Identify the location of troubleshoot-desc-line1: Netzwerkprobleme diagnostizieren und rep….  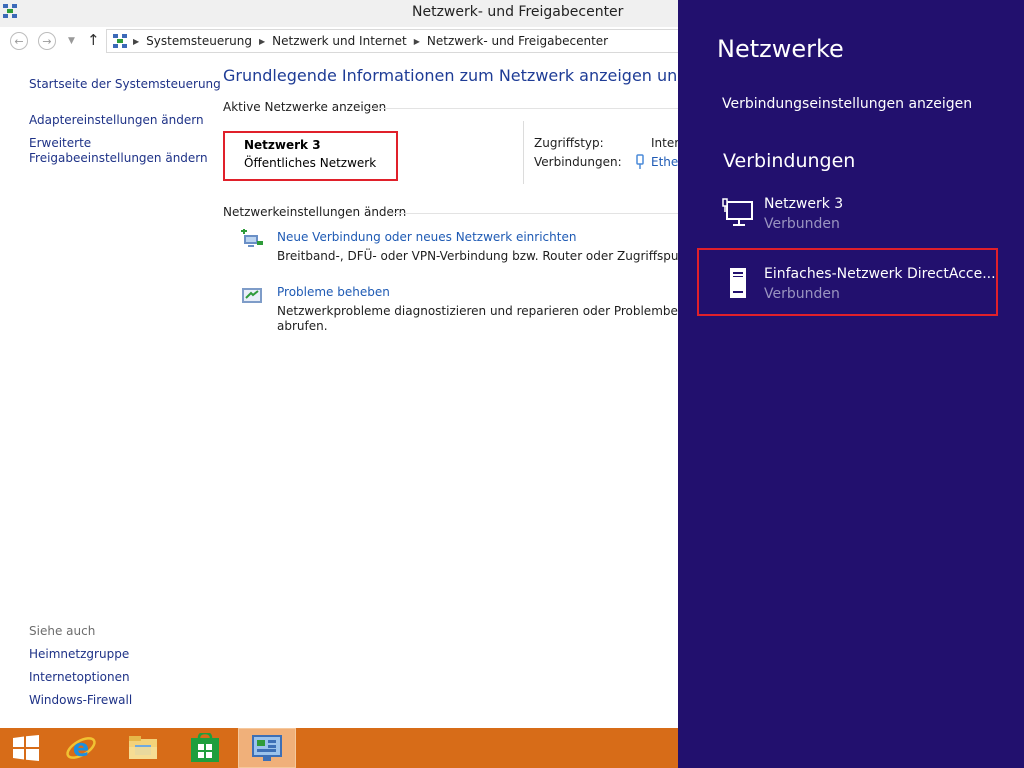
(477, 311).